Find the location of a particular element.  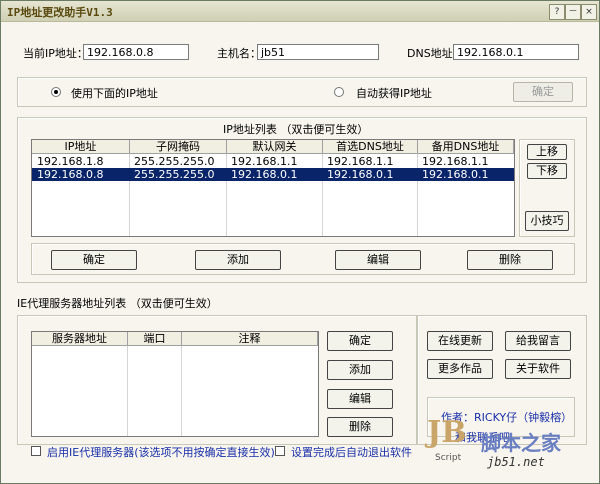

column-header: 子网掩码 is located at coordinates (178, 147).